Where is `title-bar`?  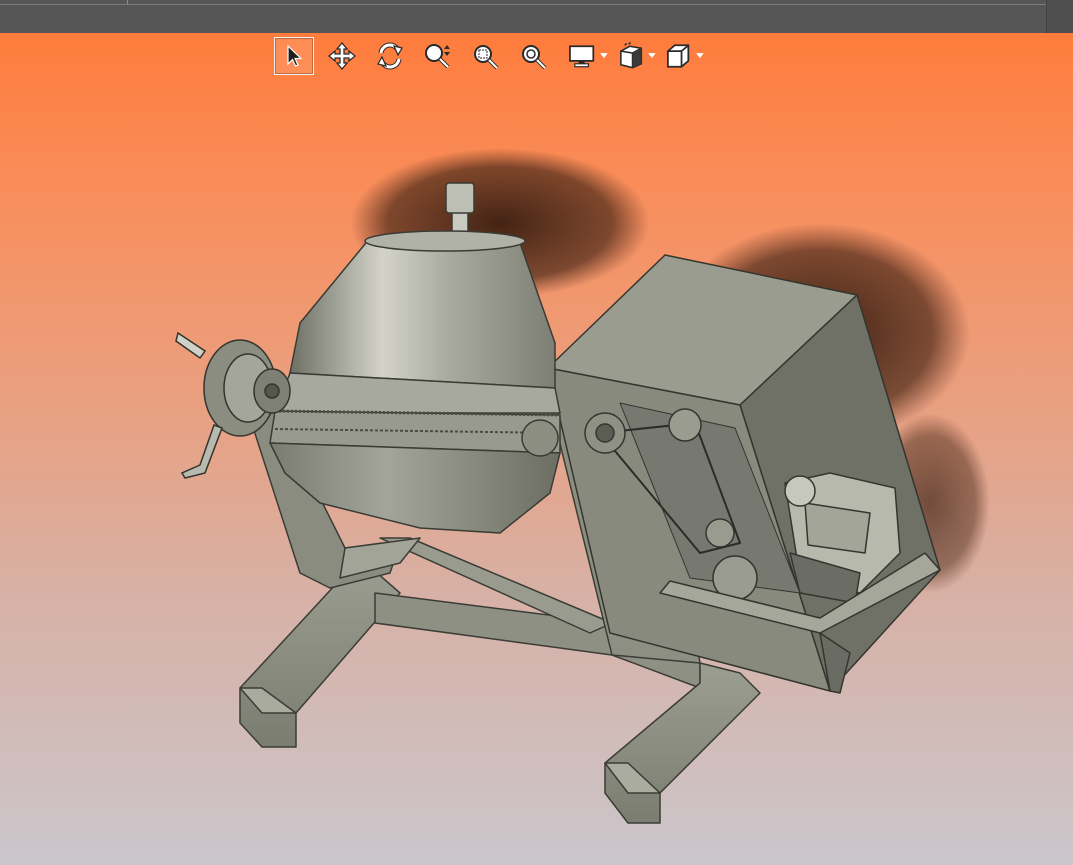
title-bar is located at coordinates (536, 16).